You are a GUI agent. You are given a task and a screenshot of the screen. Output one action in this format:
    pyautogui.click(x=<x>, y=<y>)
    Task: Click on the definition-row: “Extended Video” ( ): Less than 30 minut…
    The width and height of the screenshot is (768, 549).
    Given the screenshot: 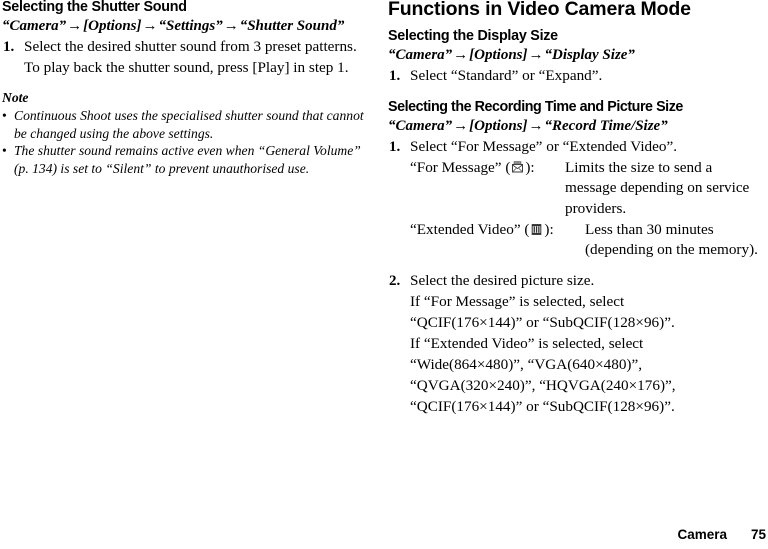 What is the action you would take?
    pyautogui.click(x=588, y=240)
    